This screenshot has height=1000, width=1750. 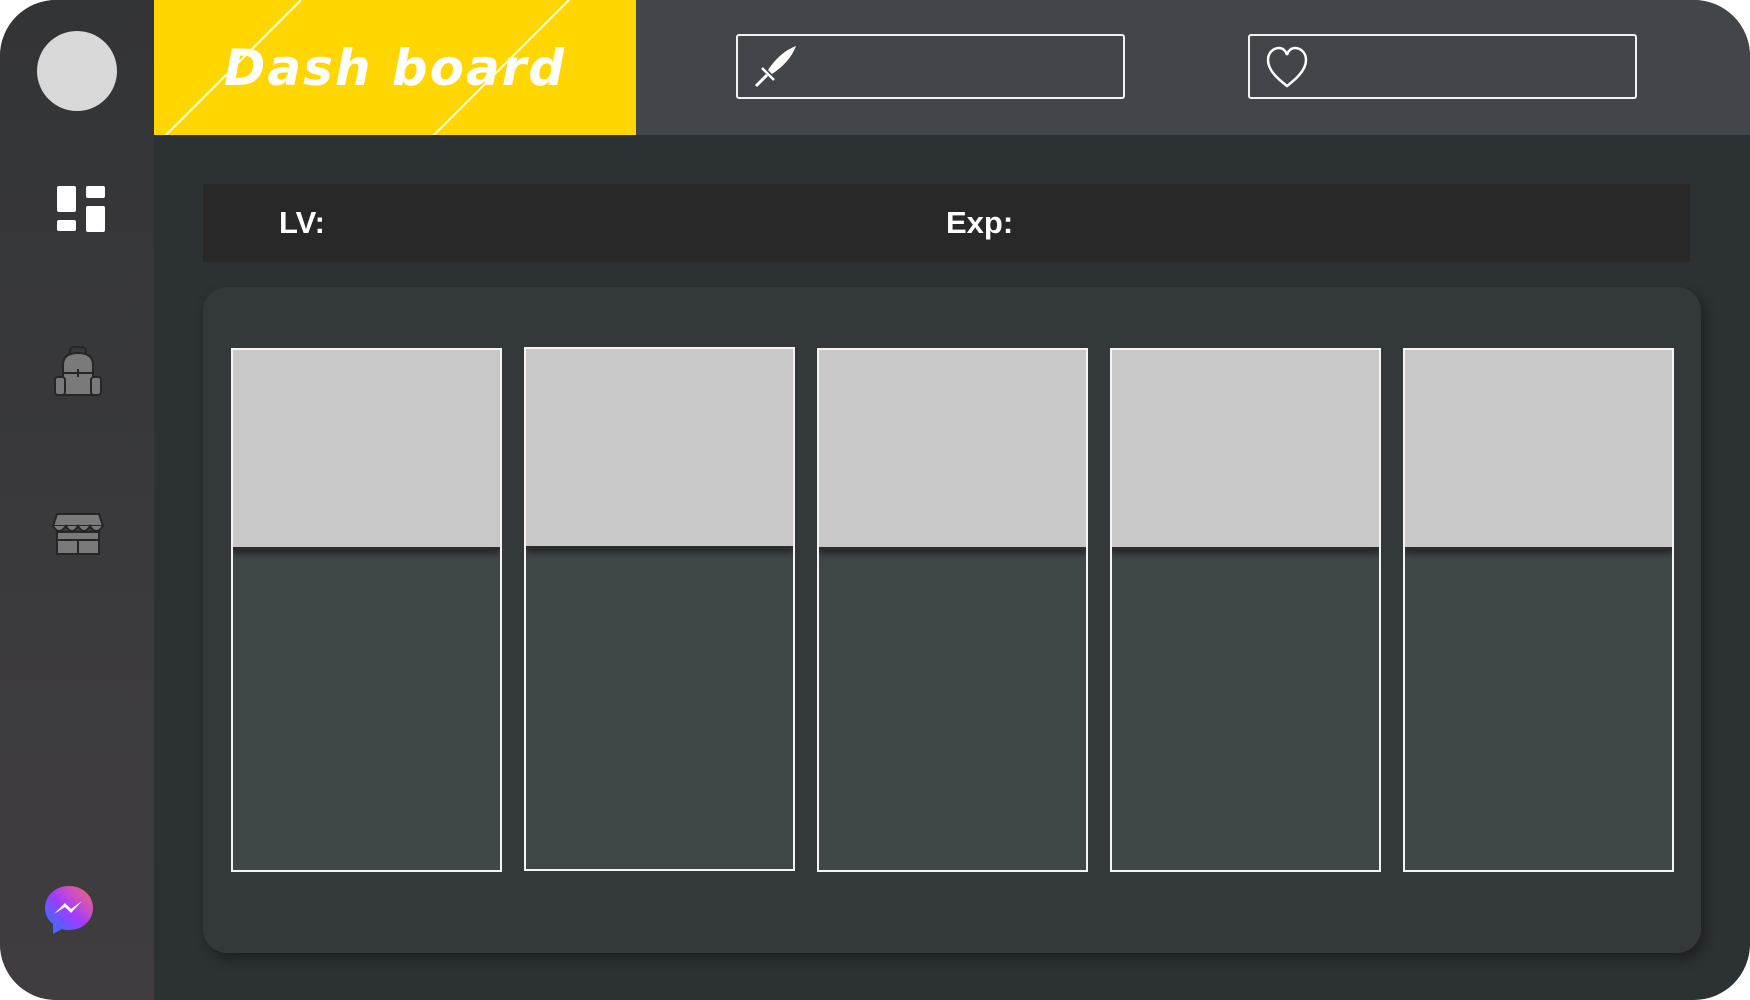 I want to click on messenger-button, so click(x=69, y=910).